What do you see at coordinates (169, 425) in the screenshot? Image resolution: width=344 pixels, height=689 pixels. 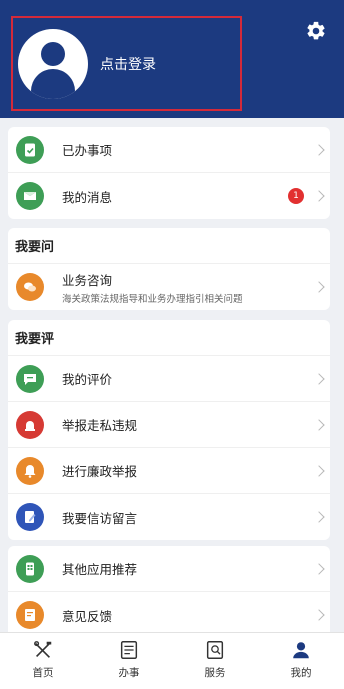 I see `report-smuggling-row: 举报走私违规` at bounding box center [169, 425].